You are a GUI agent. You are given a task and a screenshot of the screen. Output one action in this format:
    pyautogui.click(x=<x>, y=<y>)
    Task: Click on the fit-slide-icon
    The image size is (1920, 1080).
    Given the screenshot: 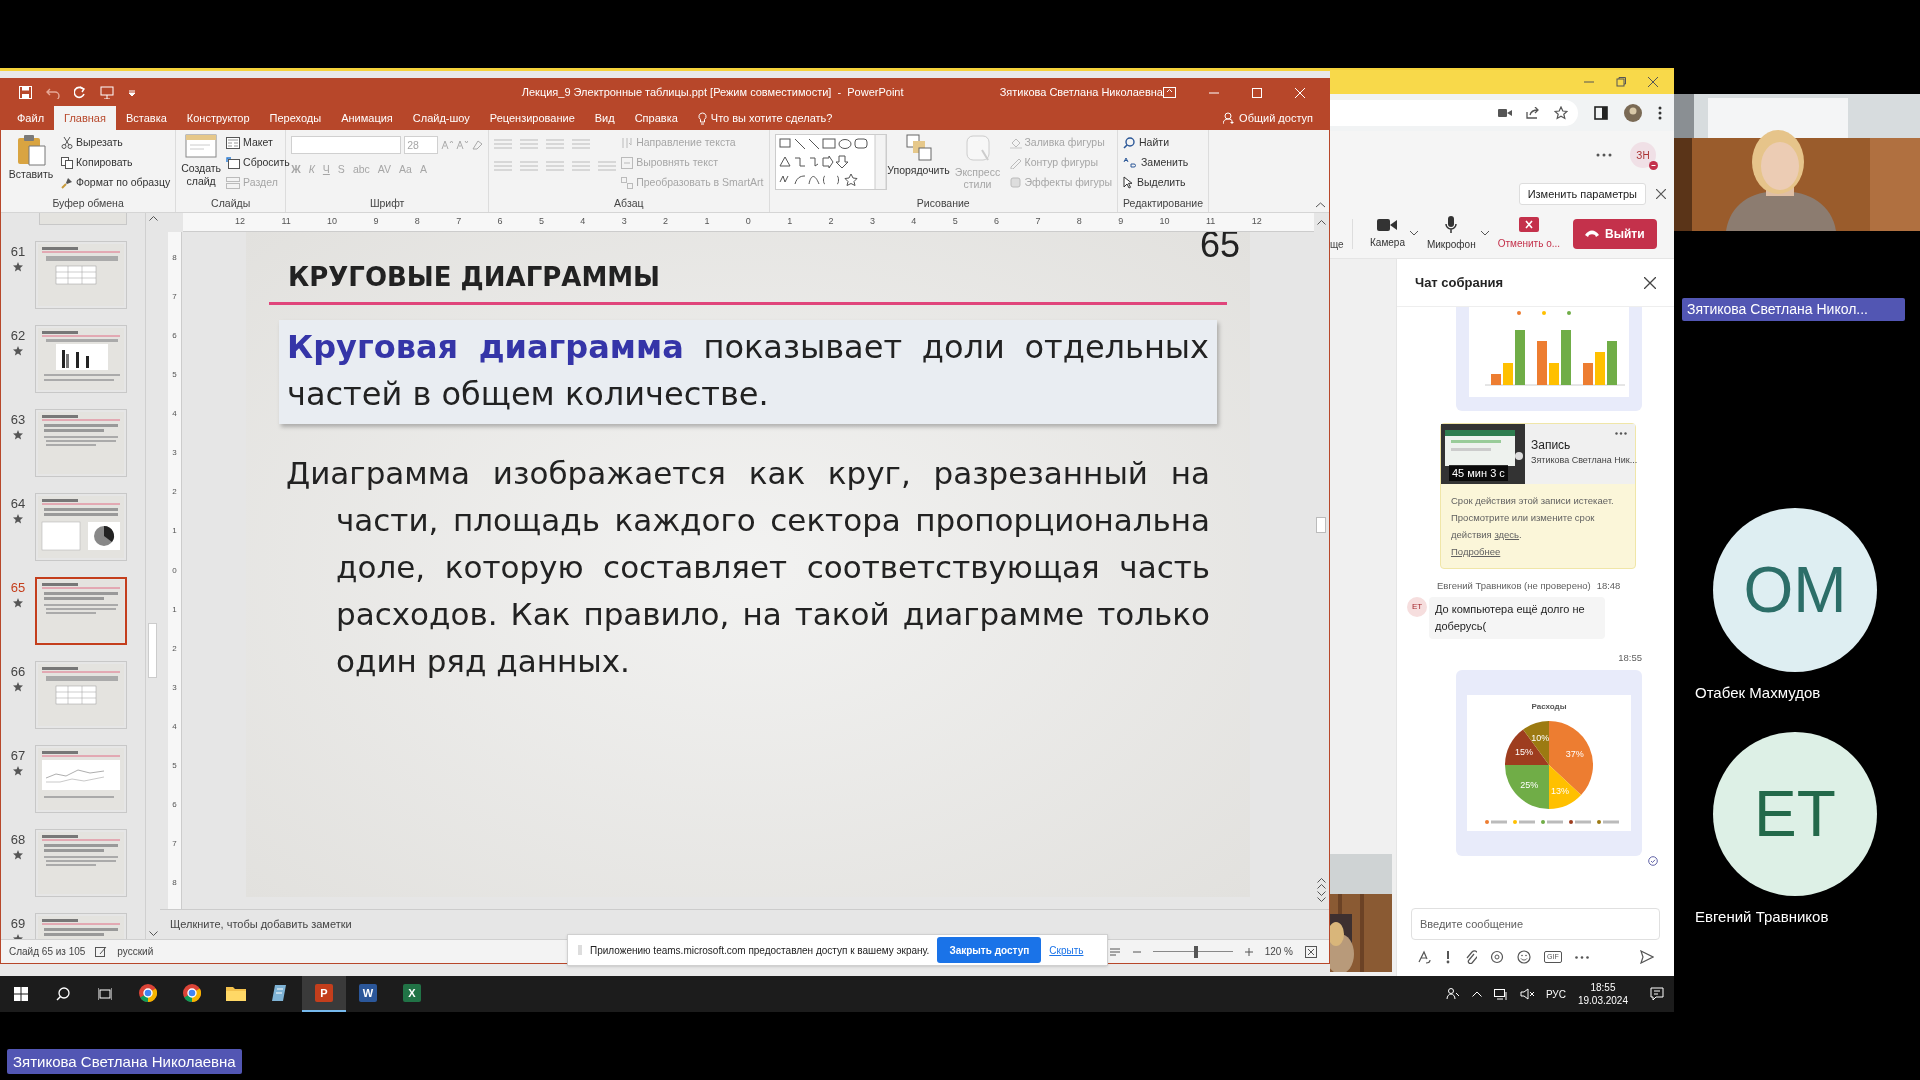 What is the action you would take?
    pyautogui.click(x=1311, y=951)
    